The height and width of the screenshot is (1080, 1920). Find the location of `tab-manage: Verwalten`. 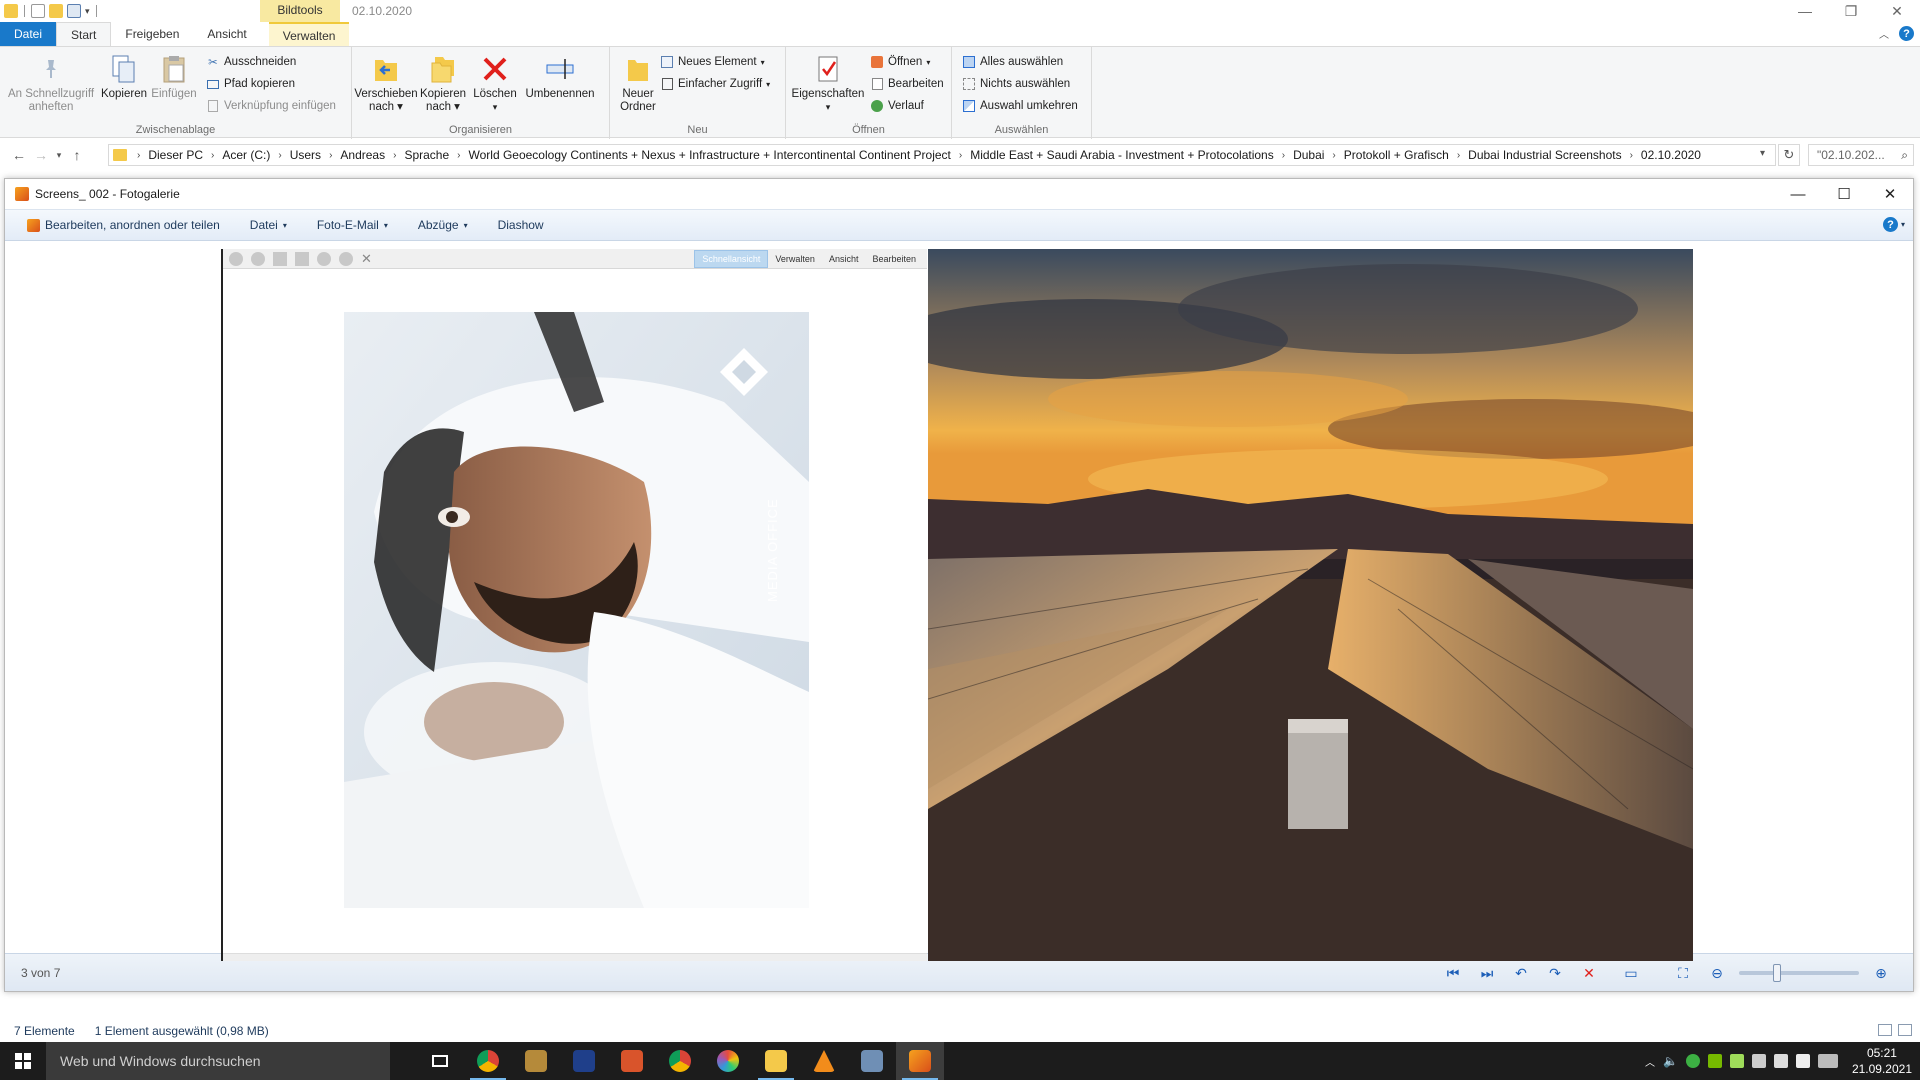

tab-manage: Verwalten is located at coordinates (309, 34).